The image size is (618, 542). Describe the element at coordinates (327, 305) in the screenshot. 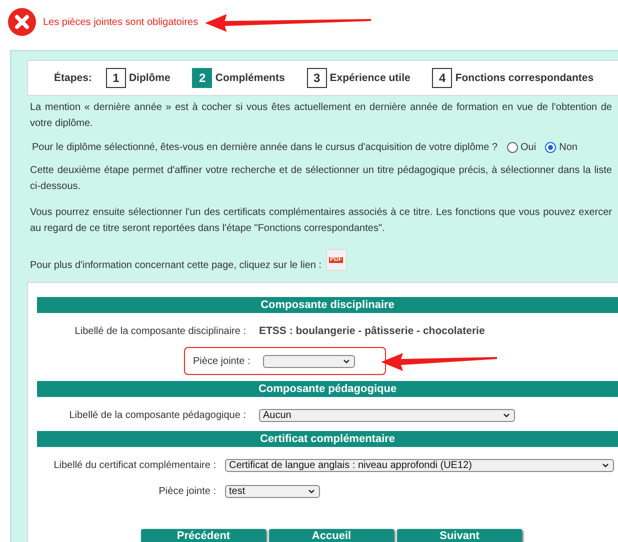

I see `section-header: Composante disciplinaire` at that location.